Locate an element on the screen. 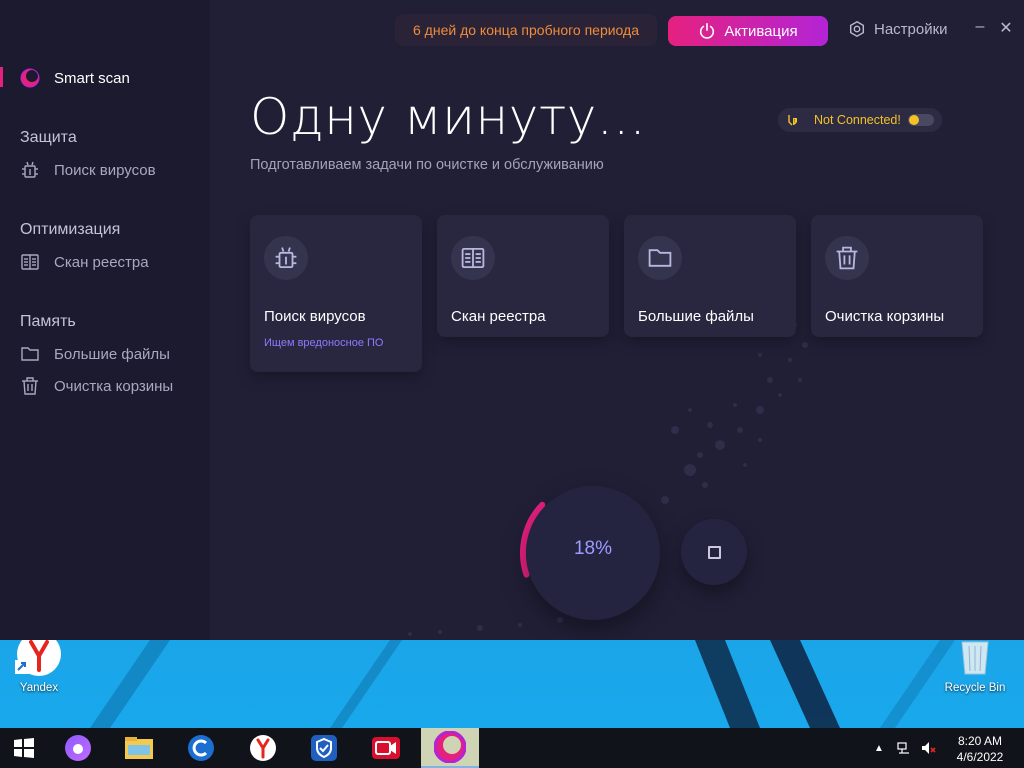  active-indicator is located at coordinates (1, 77).